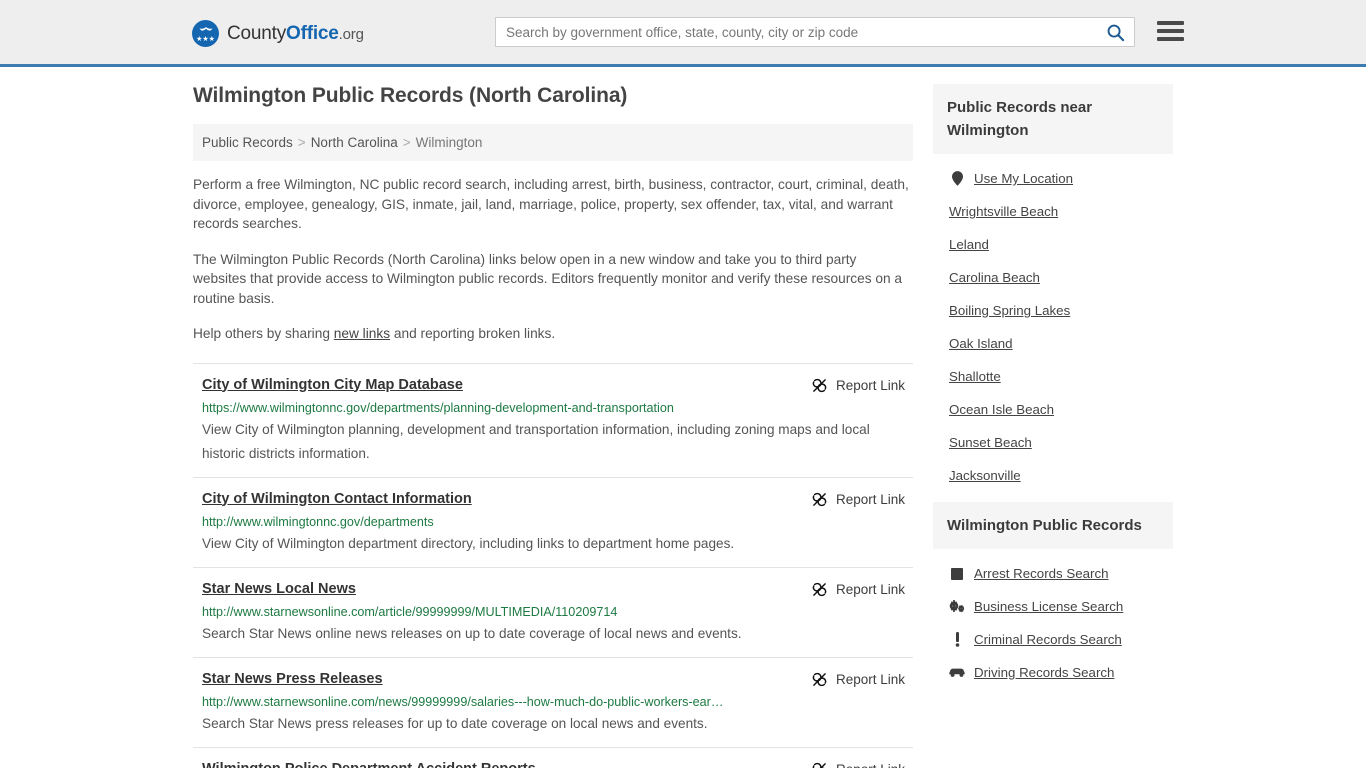  I want to click on sidebar-item-arrest-records-search: Arrest Records Search, so click(1053, 573).